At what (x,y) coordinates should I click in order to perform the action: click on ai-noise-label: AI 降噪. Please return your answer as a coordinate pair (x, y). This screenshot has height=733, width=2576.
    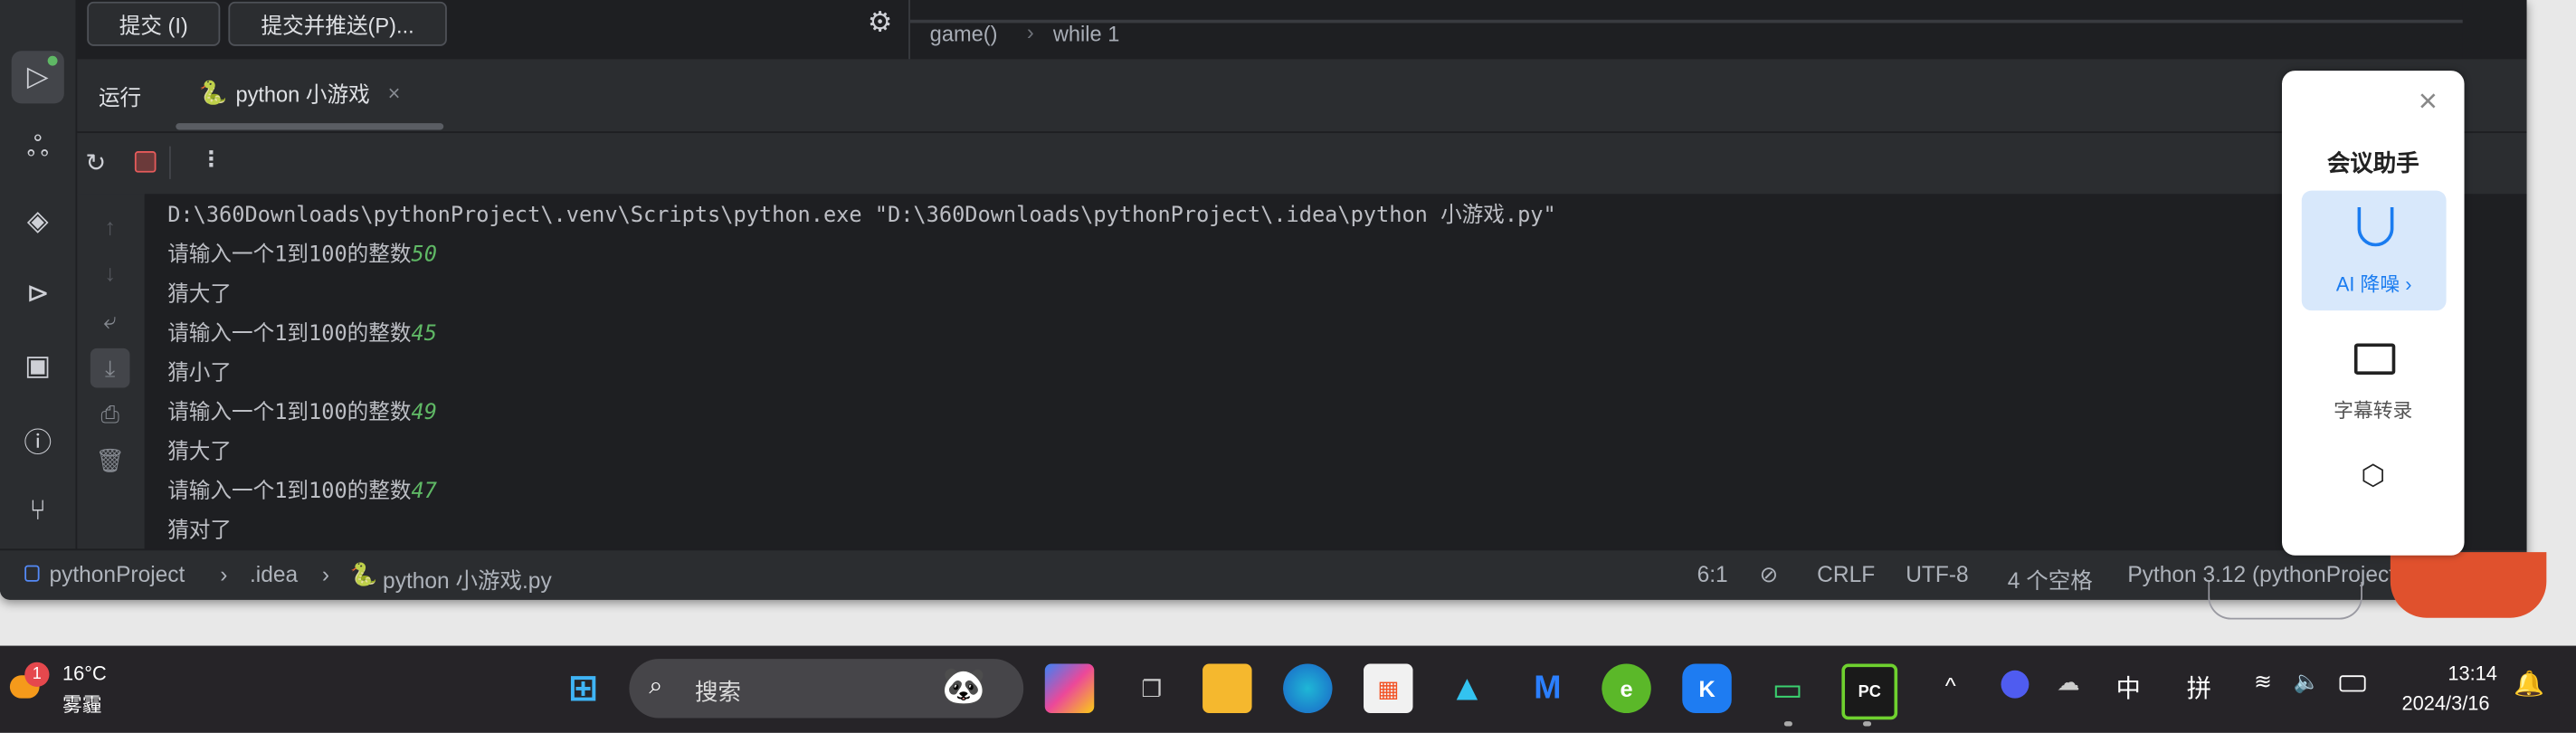
    Looking at the image, I should click on (2368, 284).